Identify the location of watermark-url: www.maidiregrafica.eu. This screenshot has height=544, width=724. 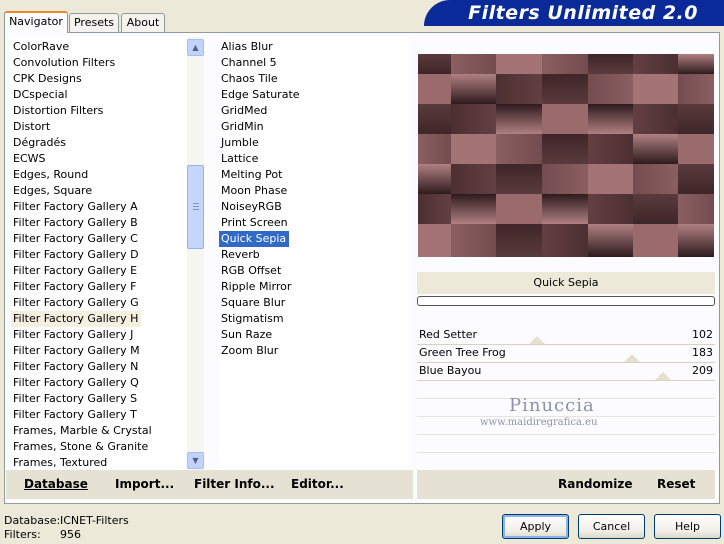
(539, 422).